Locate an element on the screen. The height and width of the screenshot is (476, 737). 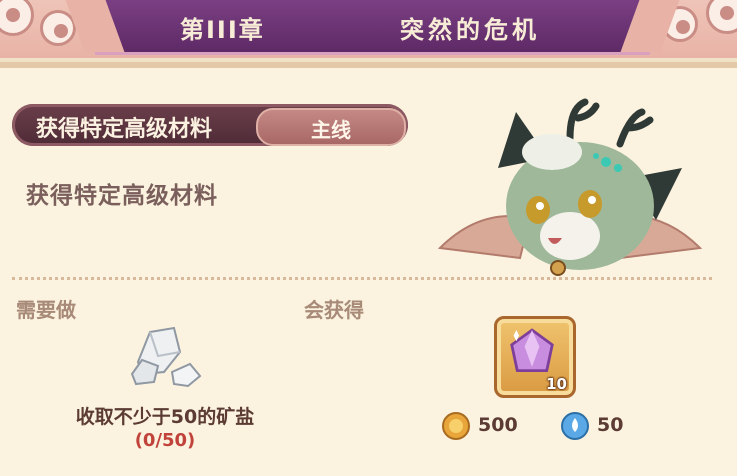
chapter-number: 第III章 is located at coordinates (222, 30).